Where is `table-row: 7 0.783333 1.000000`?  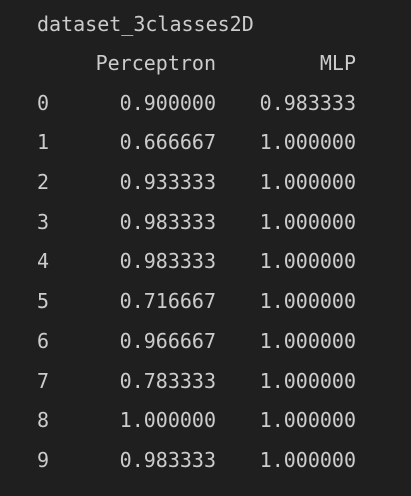
table-row: 7 0.783333 1.000000 is located at coordinates (205, 388).